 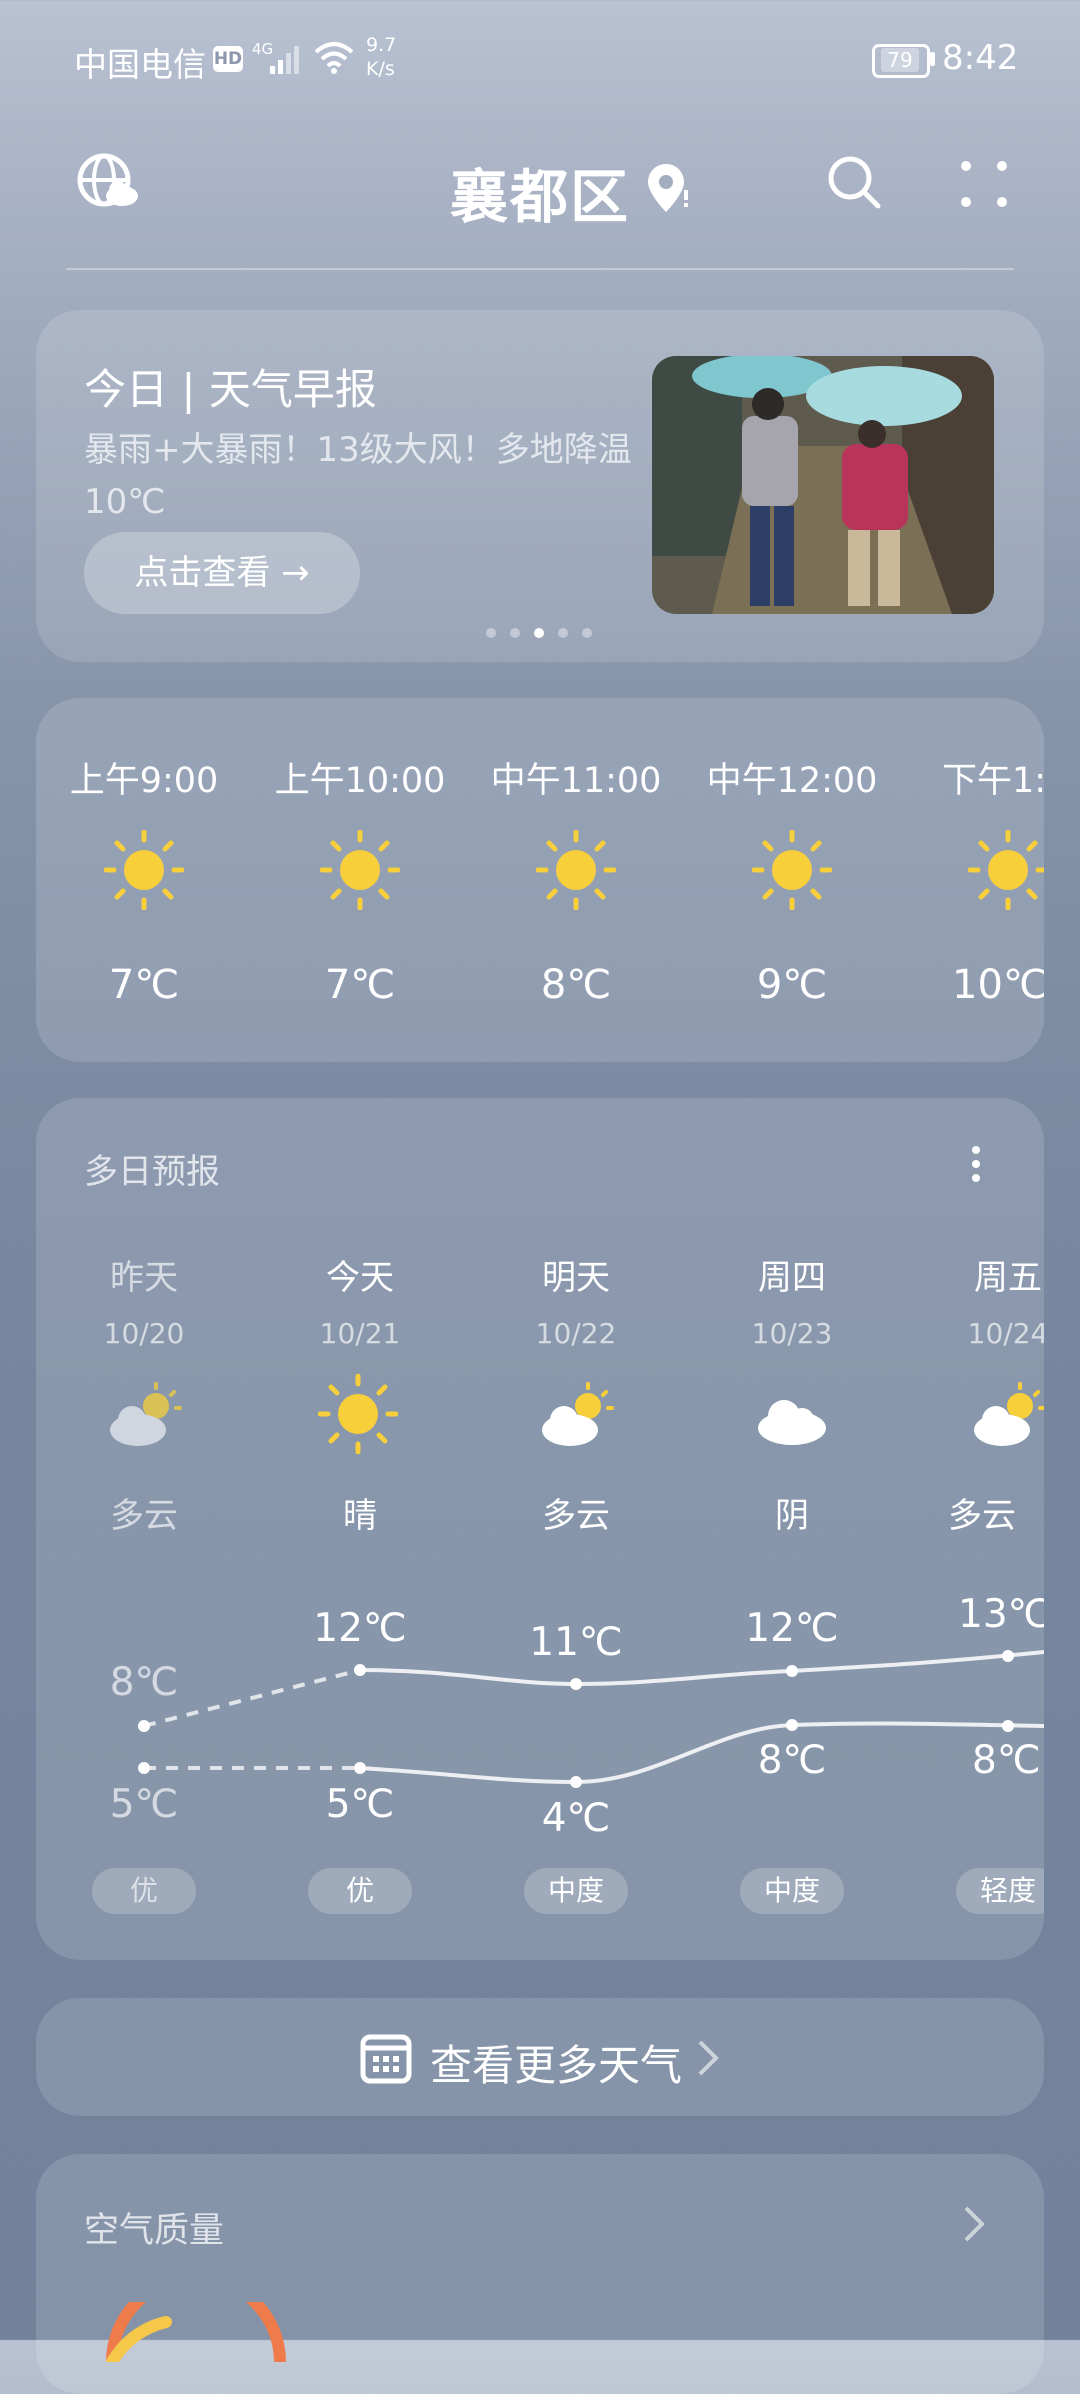 What do you see at coordinates (539, 633) in the screenshot?
I see `pager-dot-active` at bounding box center [539, 633].